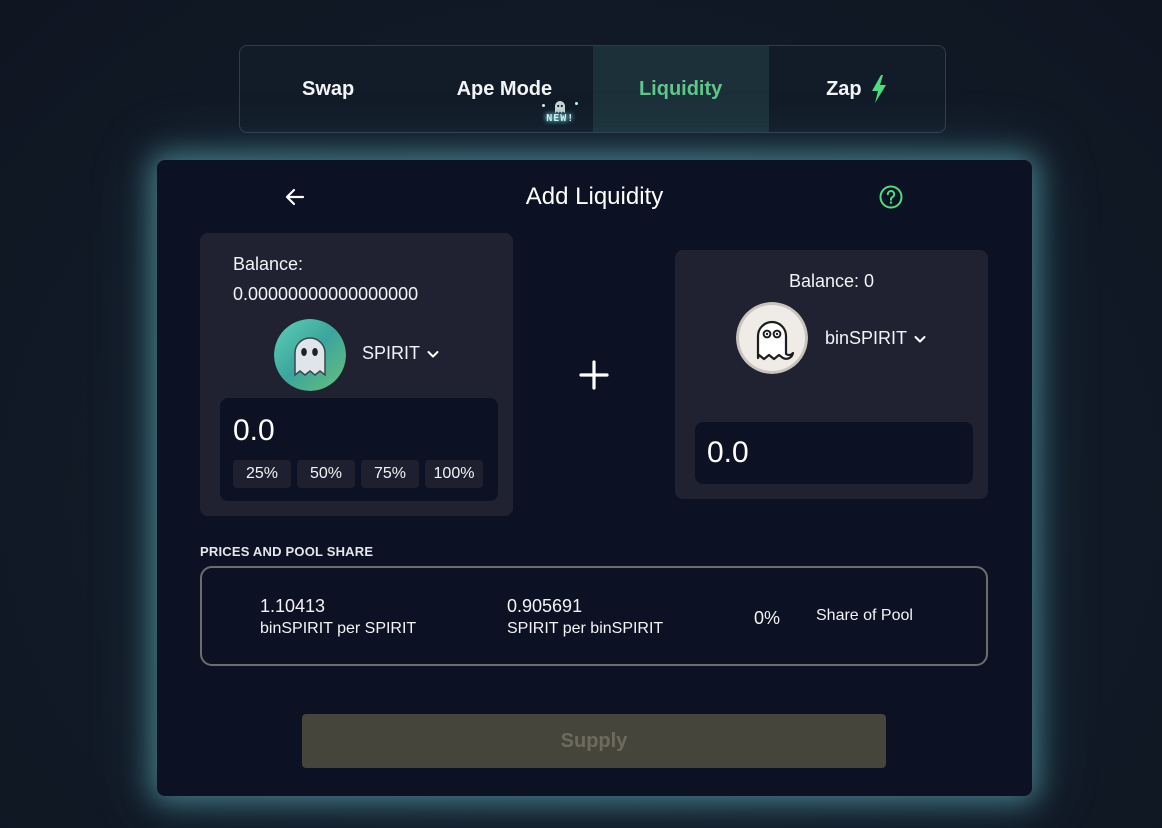 This screenshot has width=1162, height=828. I want to click on price-rate-2: 0.905691 SPIRIT per binSPIRIT, so click(585, 617).